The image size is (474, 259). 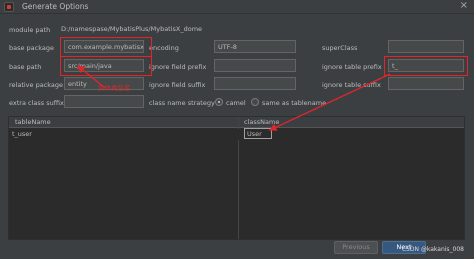 What do you see at coordinates (351, 85) in the screenshot?
I see `ignore-table-suffix-label: ignore table suffix` at bounding box center [351, 85].